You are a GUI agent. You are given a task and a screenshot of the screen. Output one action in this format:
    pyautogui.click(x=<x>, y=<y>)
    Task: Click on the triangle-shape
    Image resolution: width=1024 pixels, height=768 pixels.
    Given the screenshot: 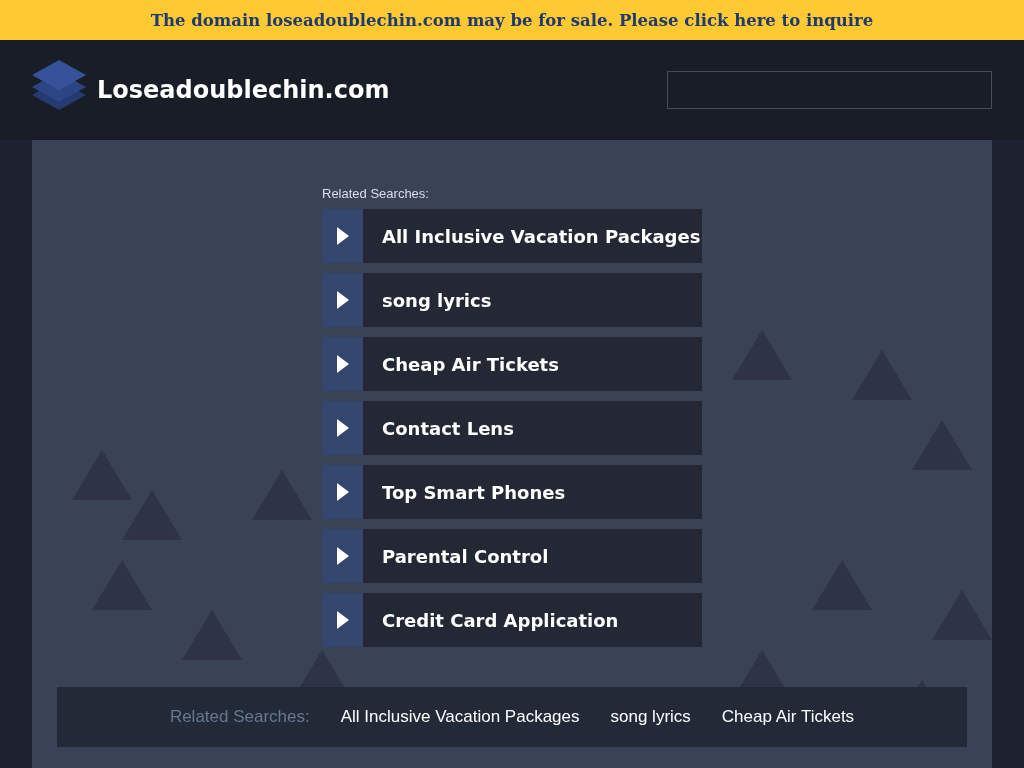 What is the action you would take?
    pyautogui.click(x=962, y=615)
    